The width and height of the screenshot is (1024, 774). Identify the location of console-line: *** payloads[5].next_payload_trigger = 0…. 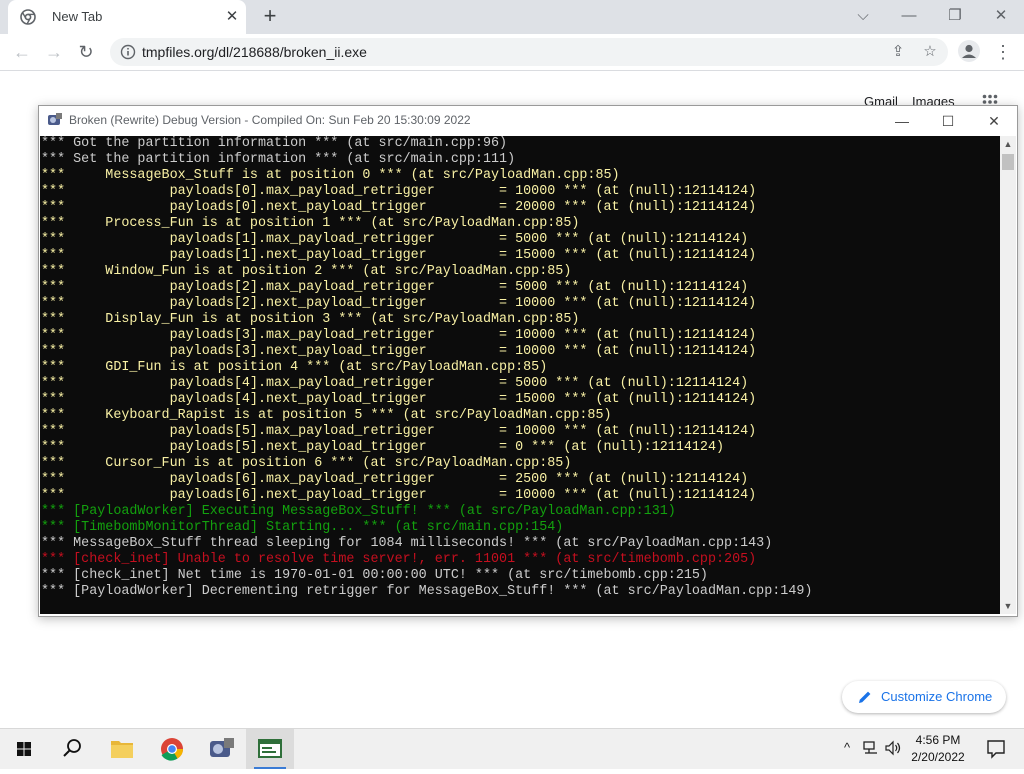
(383, 447).